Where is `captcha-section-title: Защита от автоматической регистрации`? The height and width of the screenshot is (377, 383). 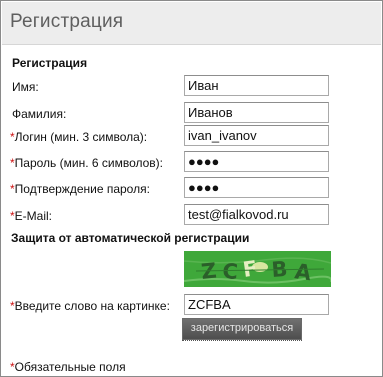 captcha-section-title: Защита от автоматической регистрации is located at coordinates (130, 238).